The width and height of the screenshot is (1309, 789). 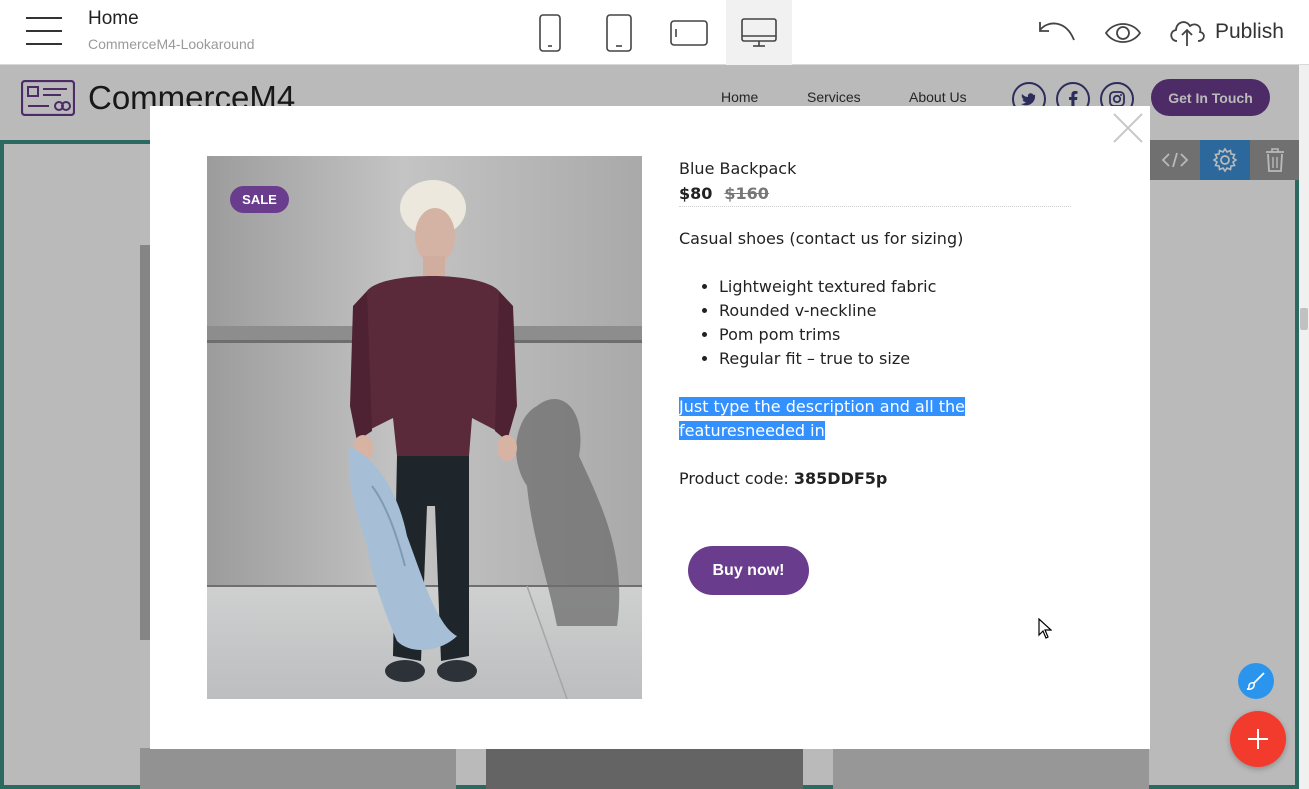 I want to click on selected-text-line: Just type the description and all the, so click(x=822, y=406).